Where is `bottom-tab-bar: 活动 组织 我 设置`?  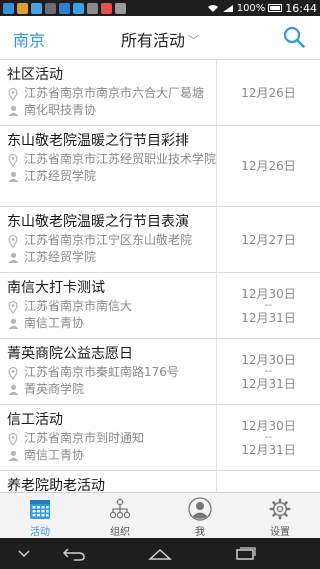 bottom-tab-bar: 活动 组织 我 设置 is located at coordinates (160, 515).